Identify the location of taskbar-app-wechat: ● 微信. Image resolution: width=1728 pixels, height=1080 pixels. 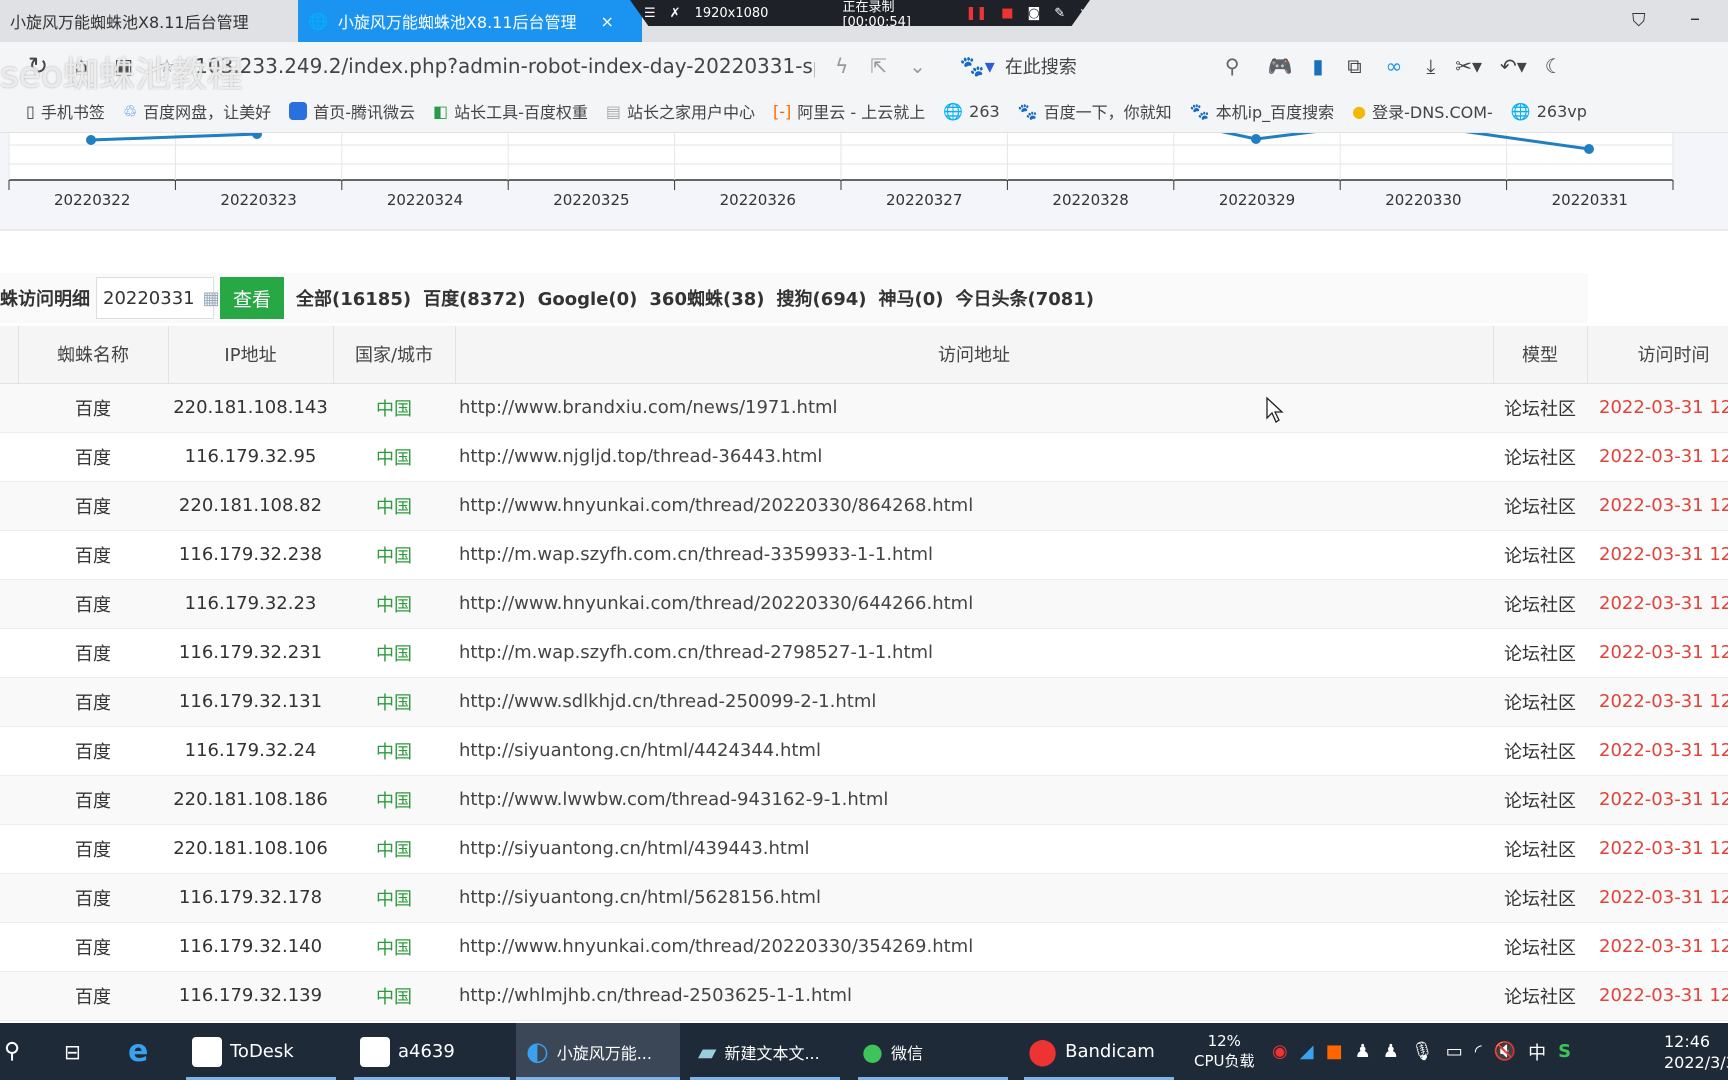
(933, 1051).